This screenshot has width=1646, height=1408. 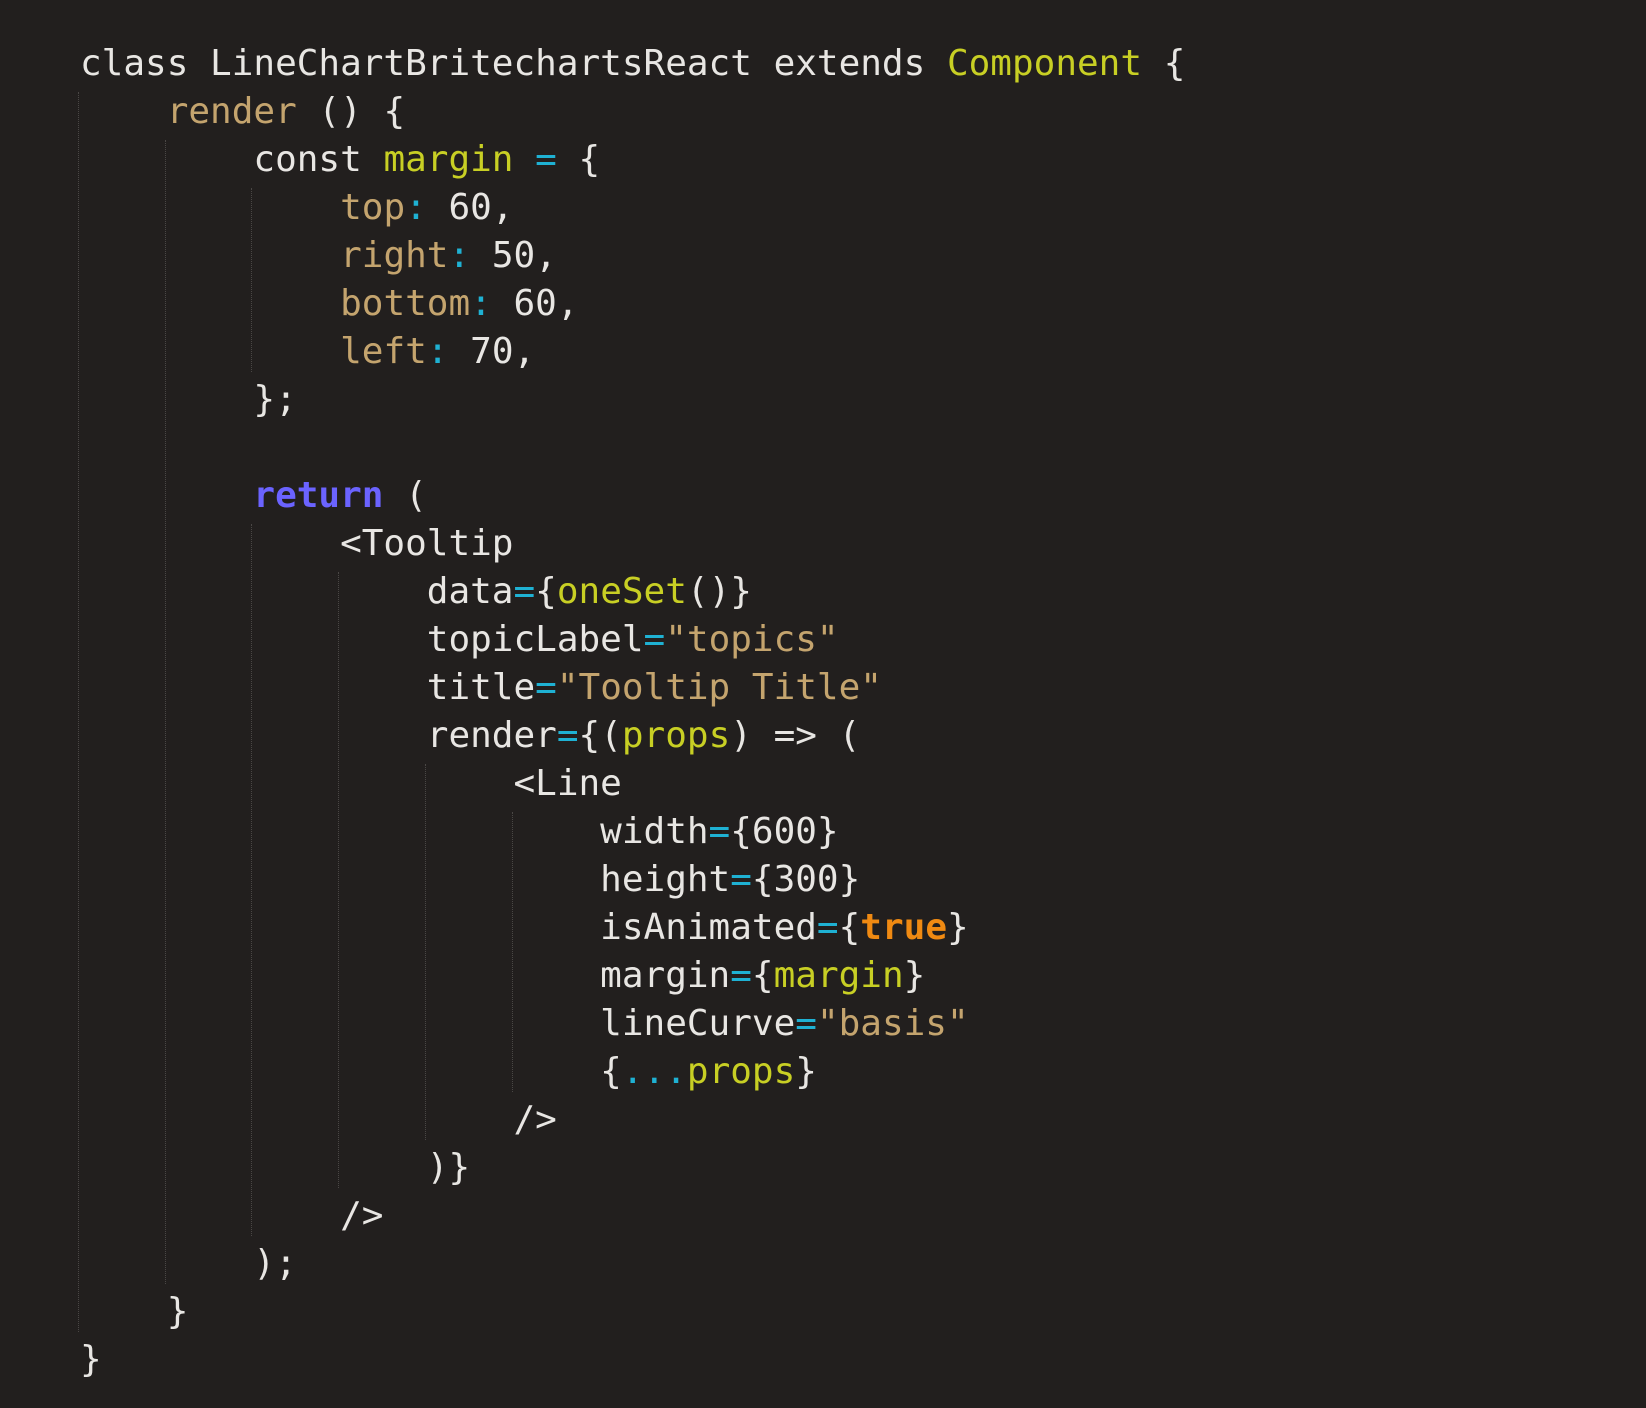 I want to click on code-line: lineCurve="basis", so click(x=632, y=1024).